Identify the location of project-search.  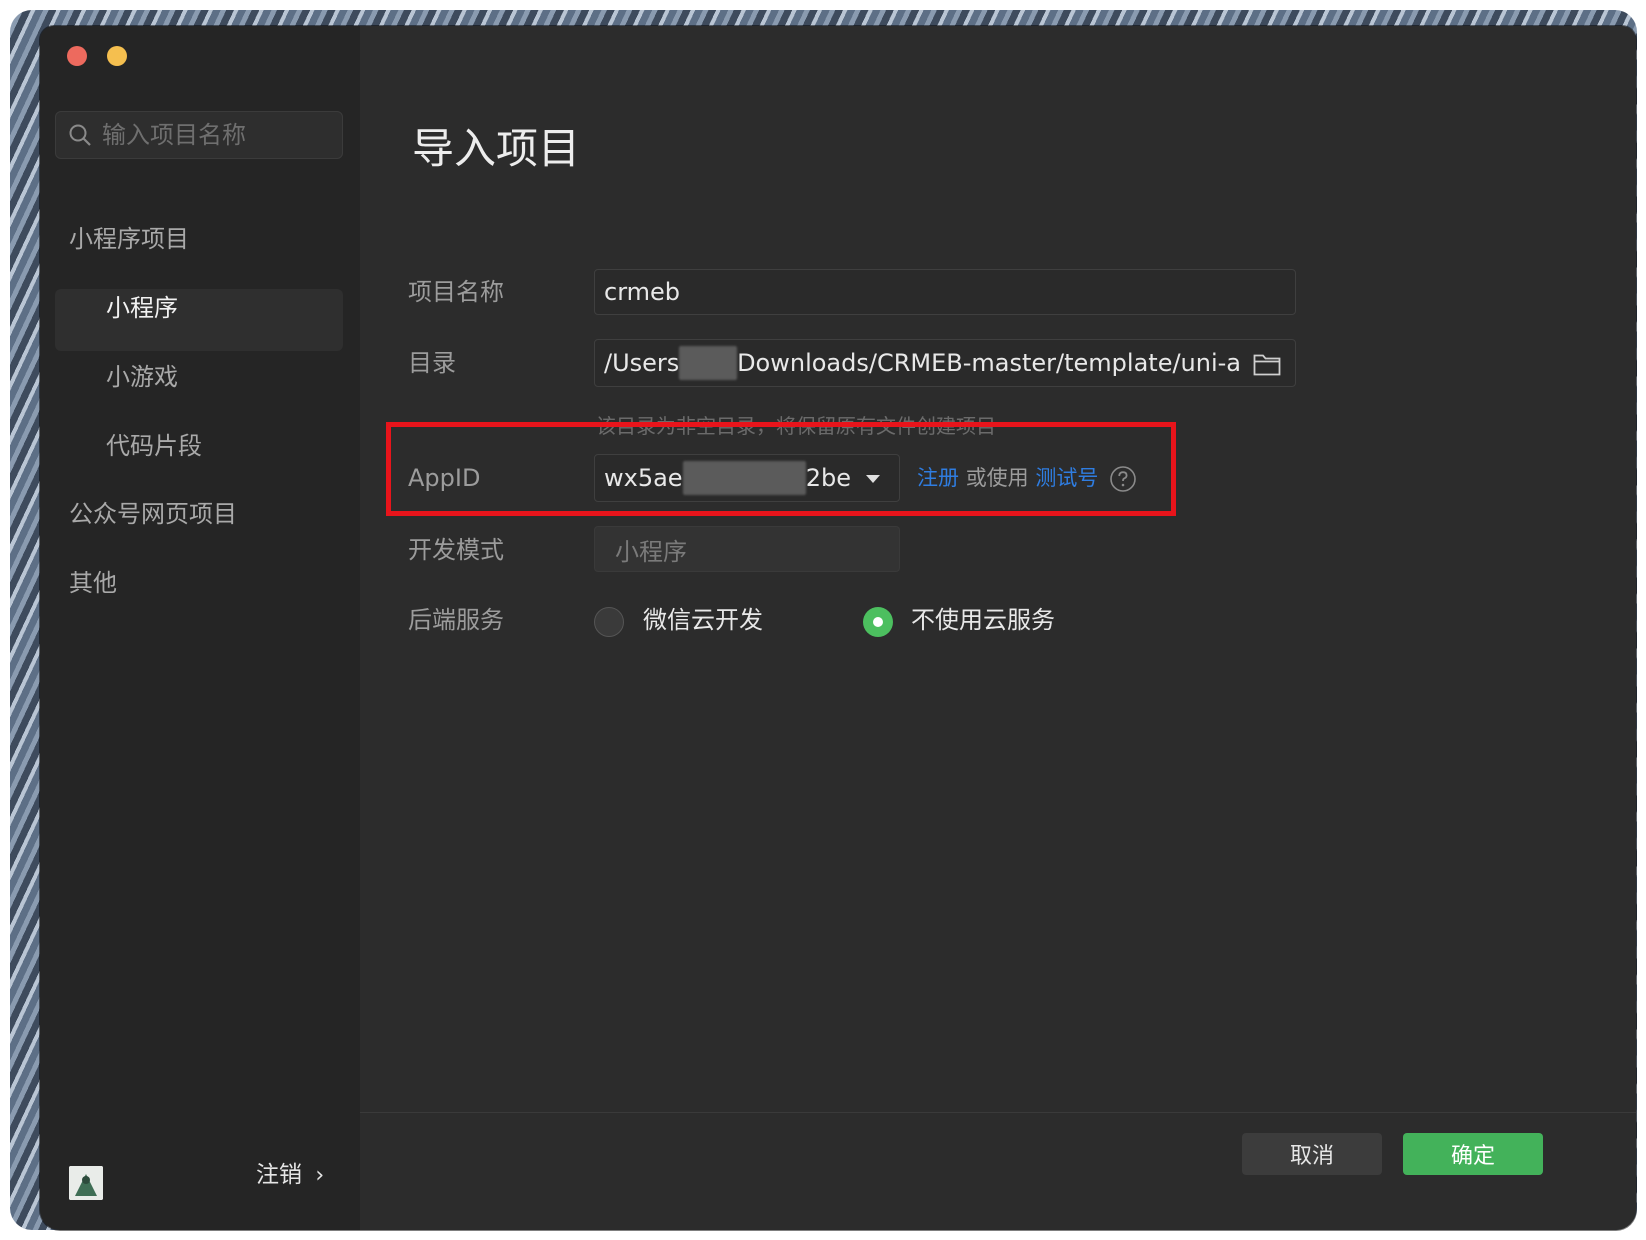
(199, 135).